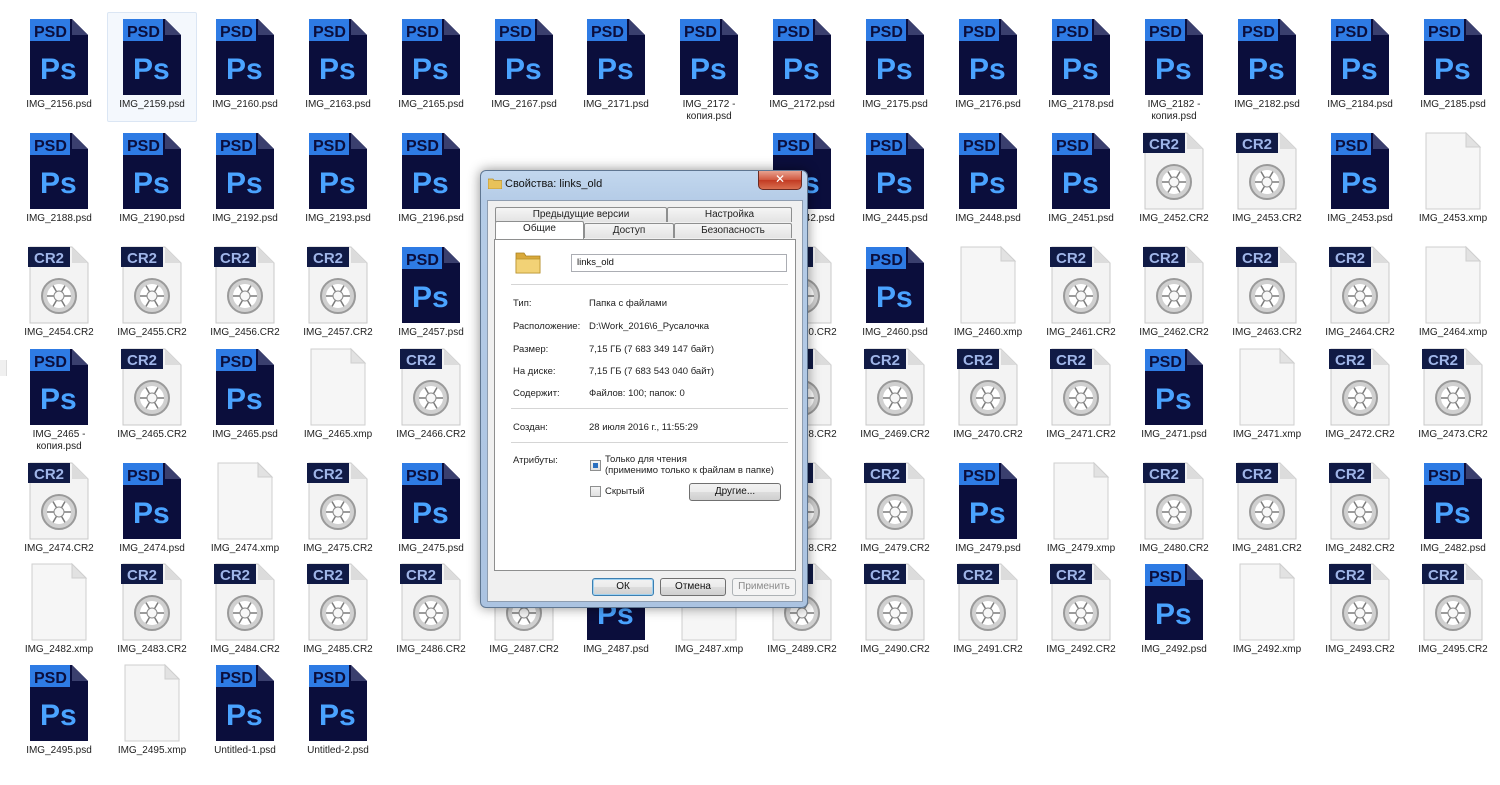  What do you see at coordinates (59, 713) in the screenshot?
I see `file-item: PSD Ps IMG_2495.psd` at bounding box center [59, 713].